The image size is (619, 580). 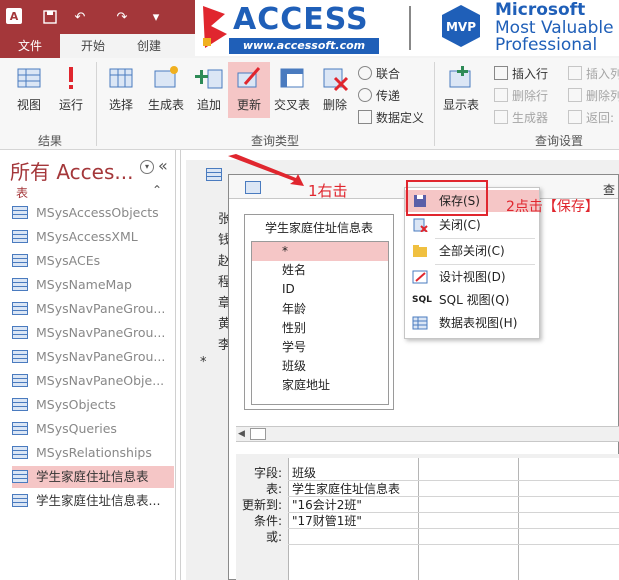 I want to click on scrollbar-thumb, so click(x=258, y=434).